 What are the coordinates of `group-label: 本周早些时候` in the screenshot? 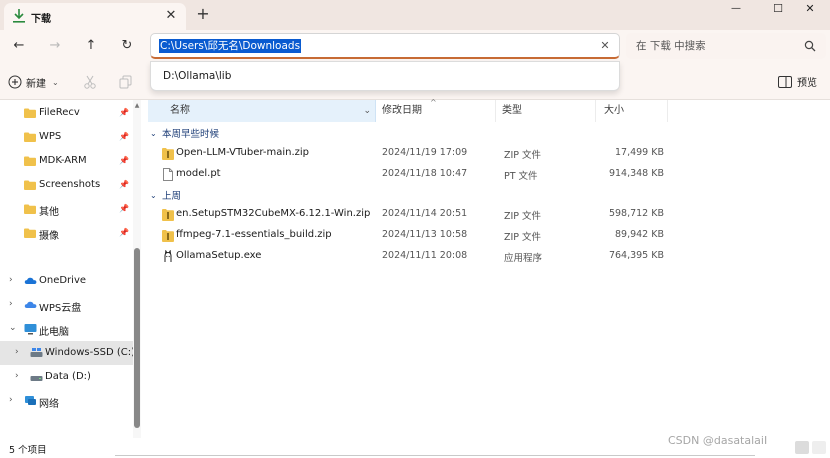 It's located at (191, 134).